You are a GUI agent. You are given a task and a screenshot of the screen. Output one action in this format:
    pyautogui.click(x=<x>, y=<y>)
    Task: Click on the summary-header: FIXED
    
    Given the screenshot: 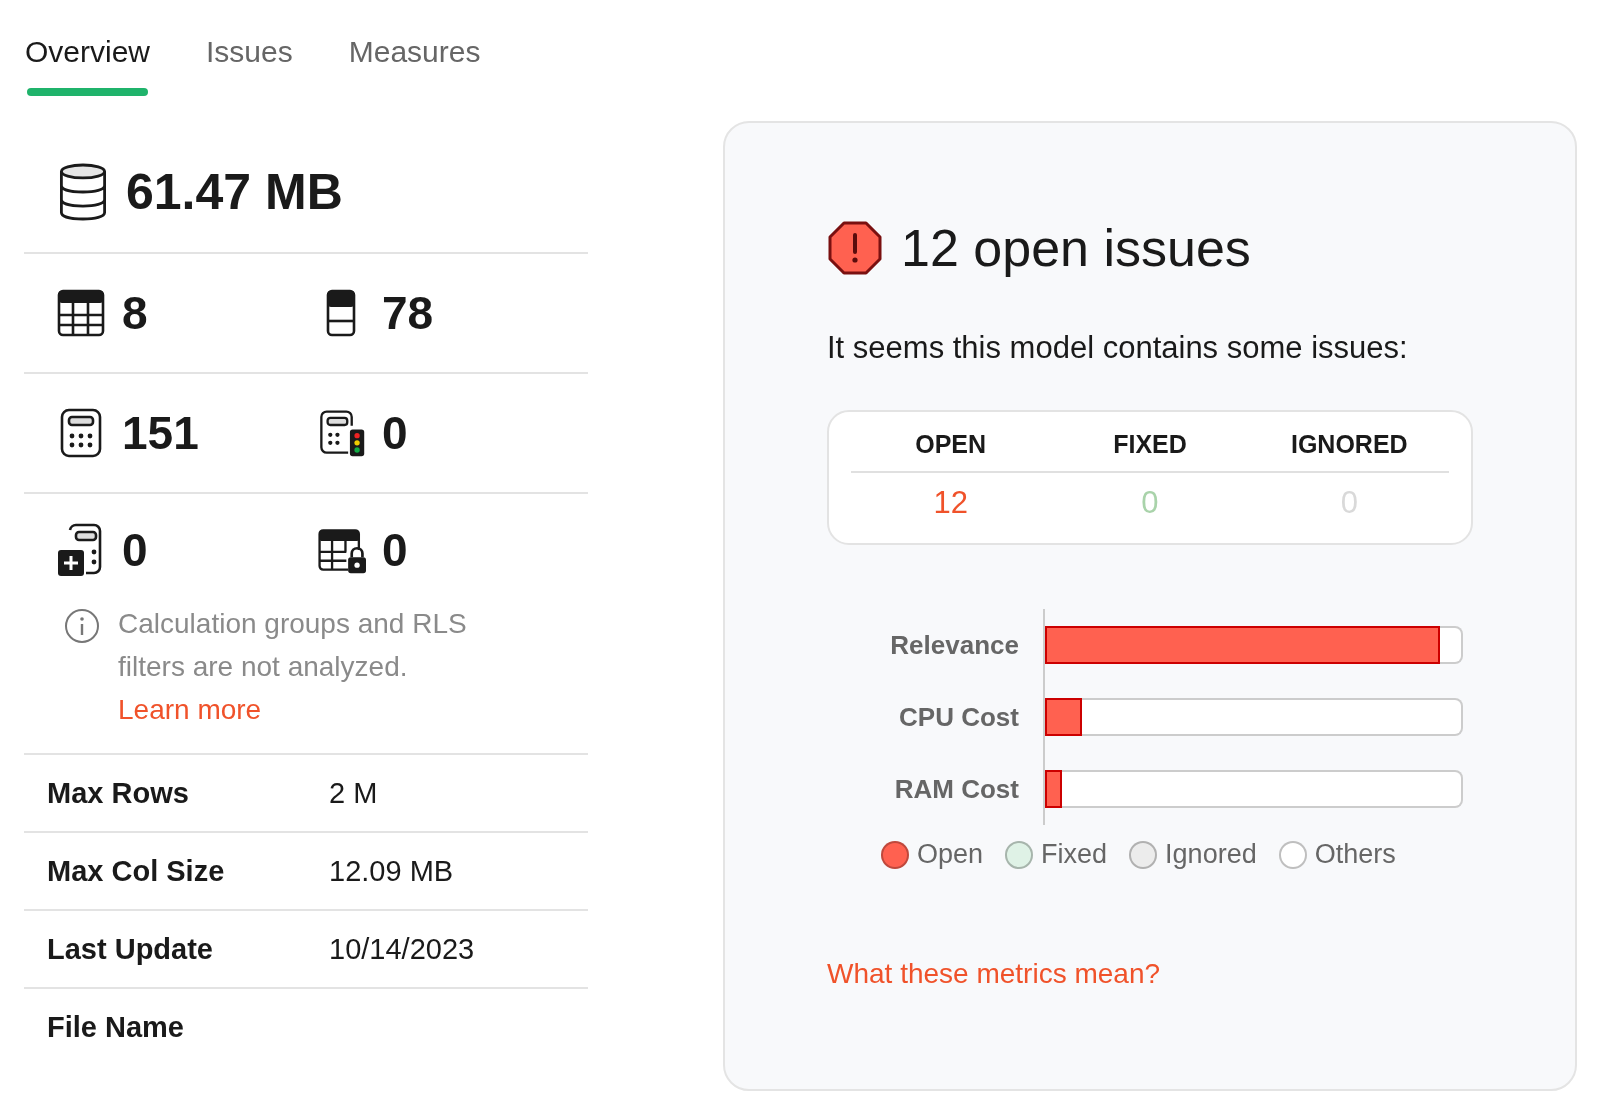 What is the action you would take?
    pyautogui.click(x=1150, y=444)
    